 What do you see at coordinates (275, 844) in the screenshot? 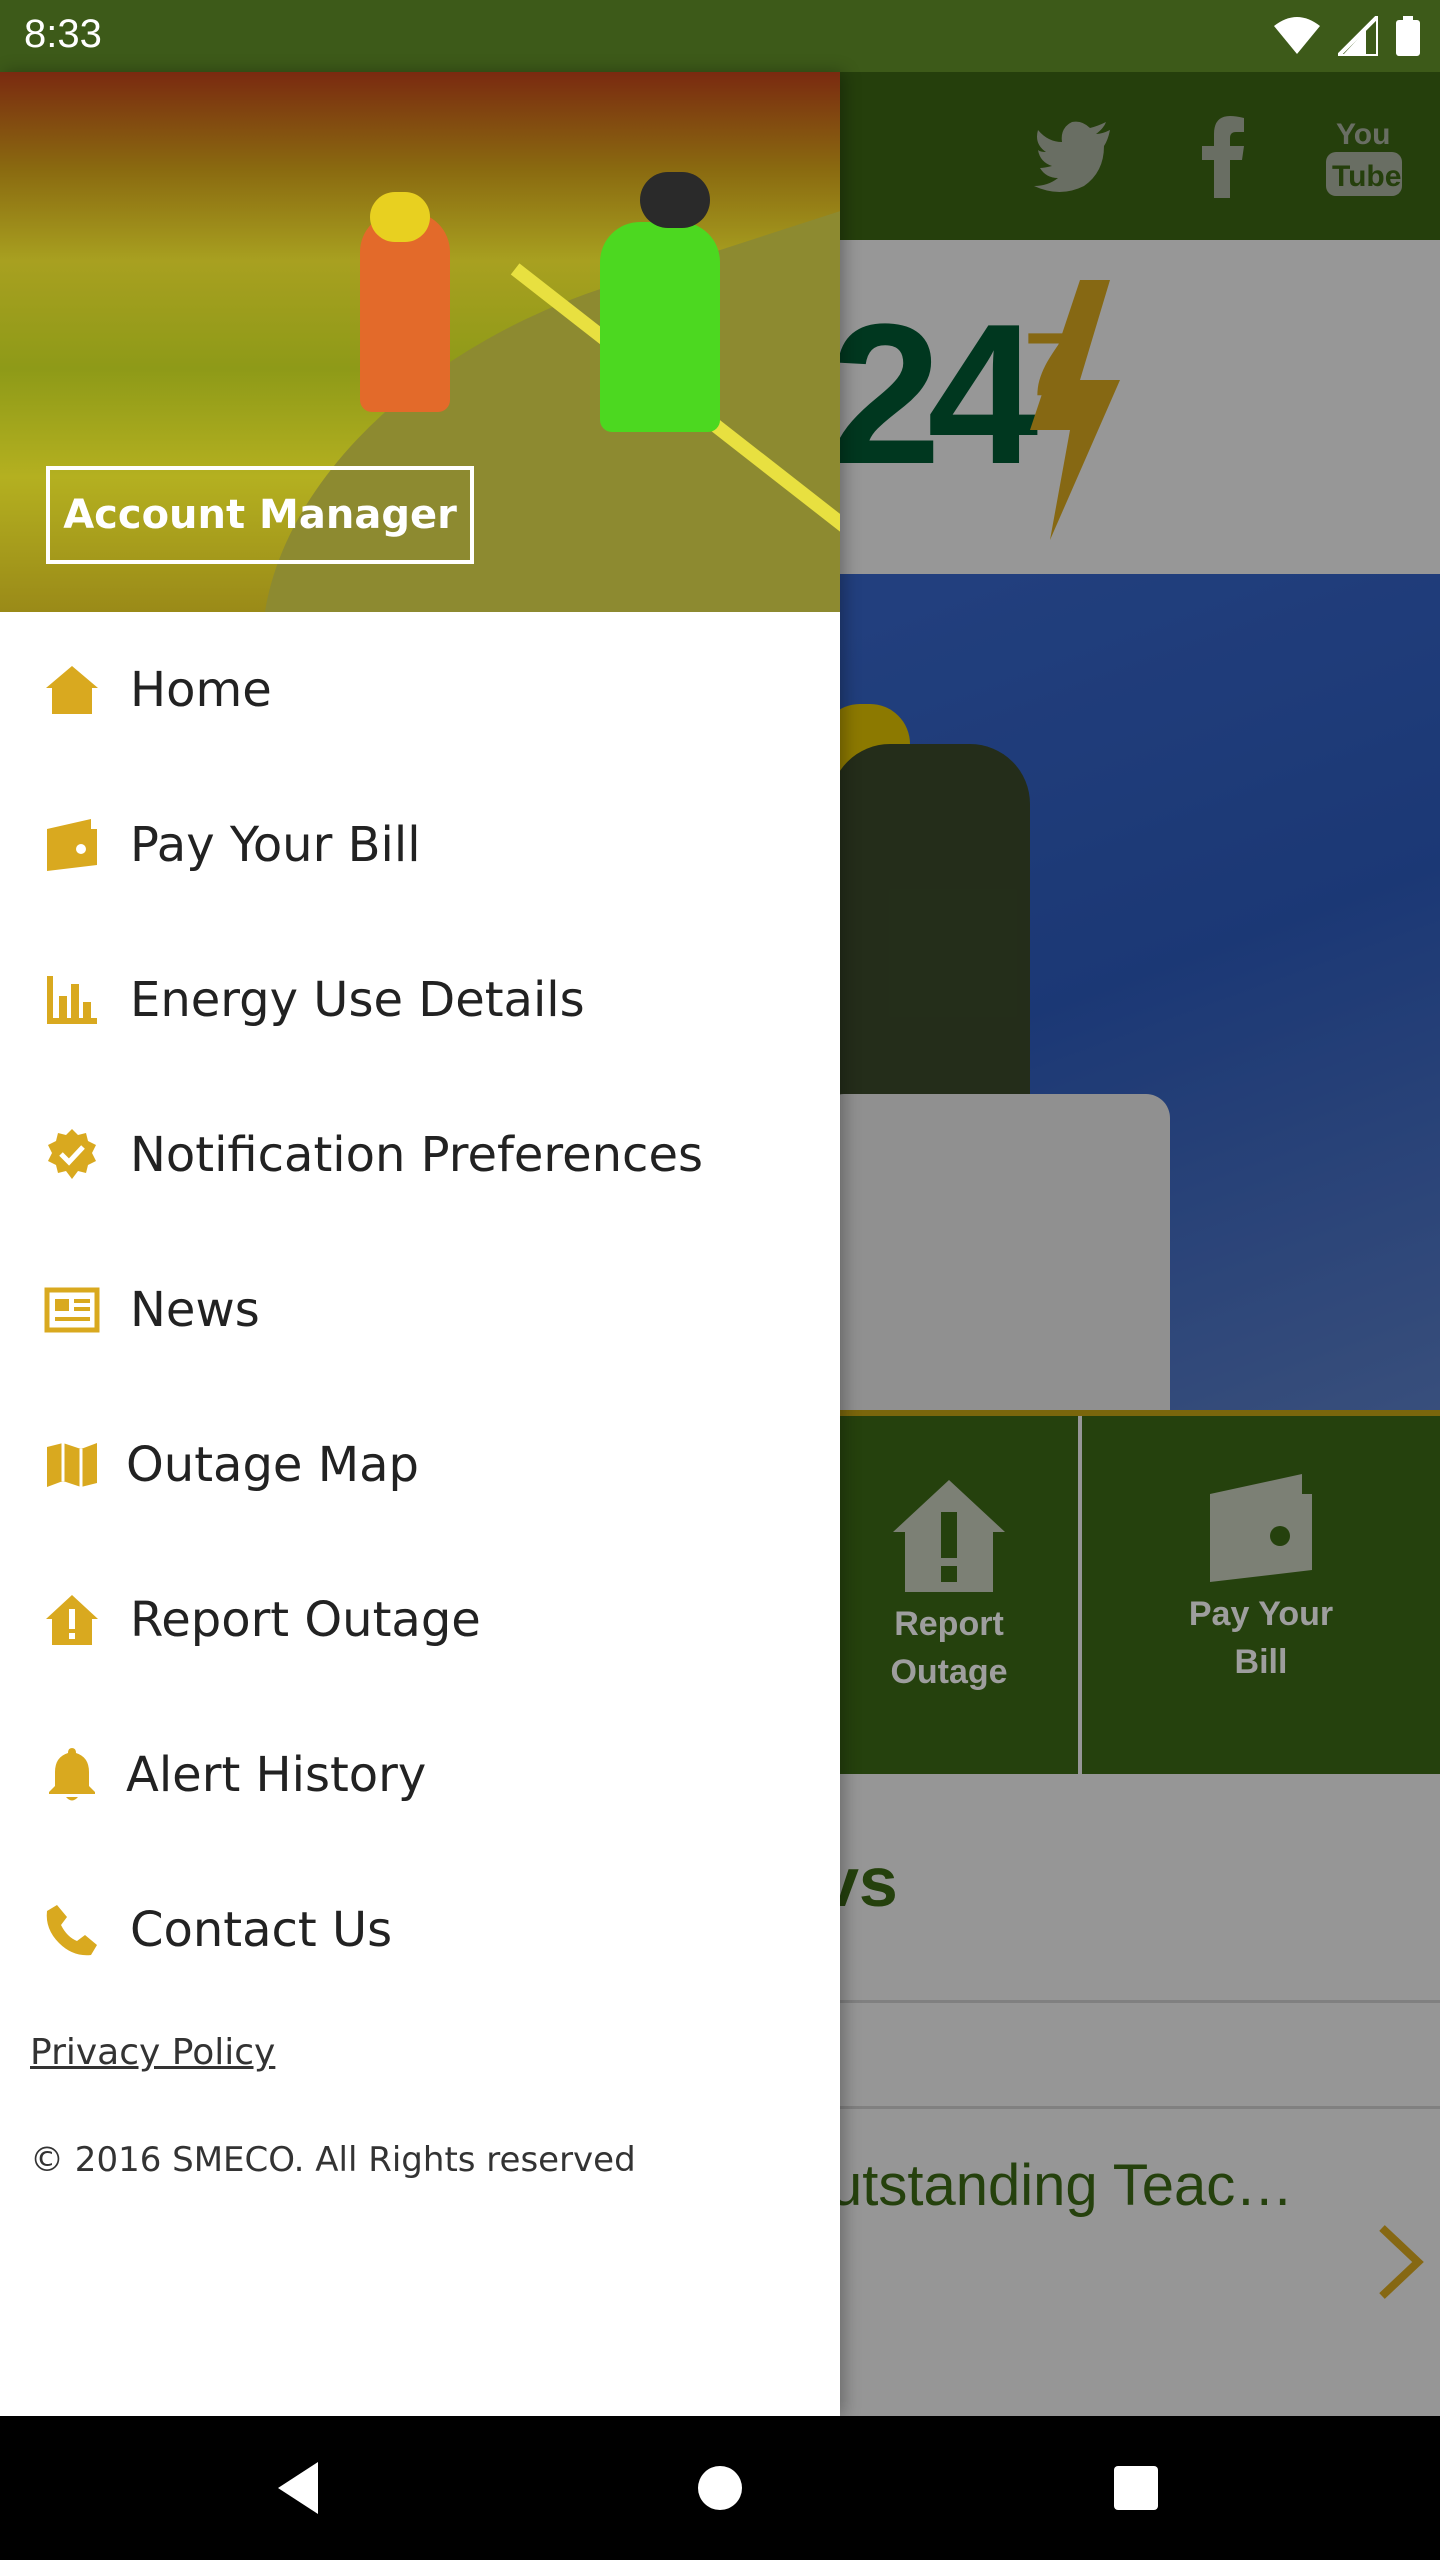
I see `menu-item-label: Pay Your Bill` at bounding box center [275, 844].